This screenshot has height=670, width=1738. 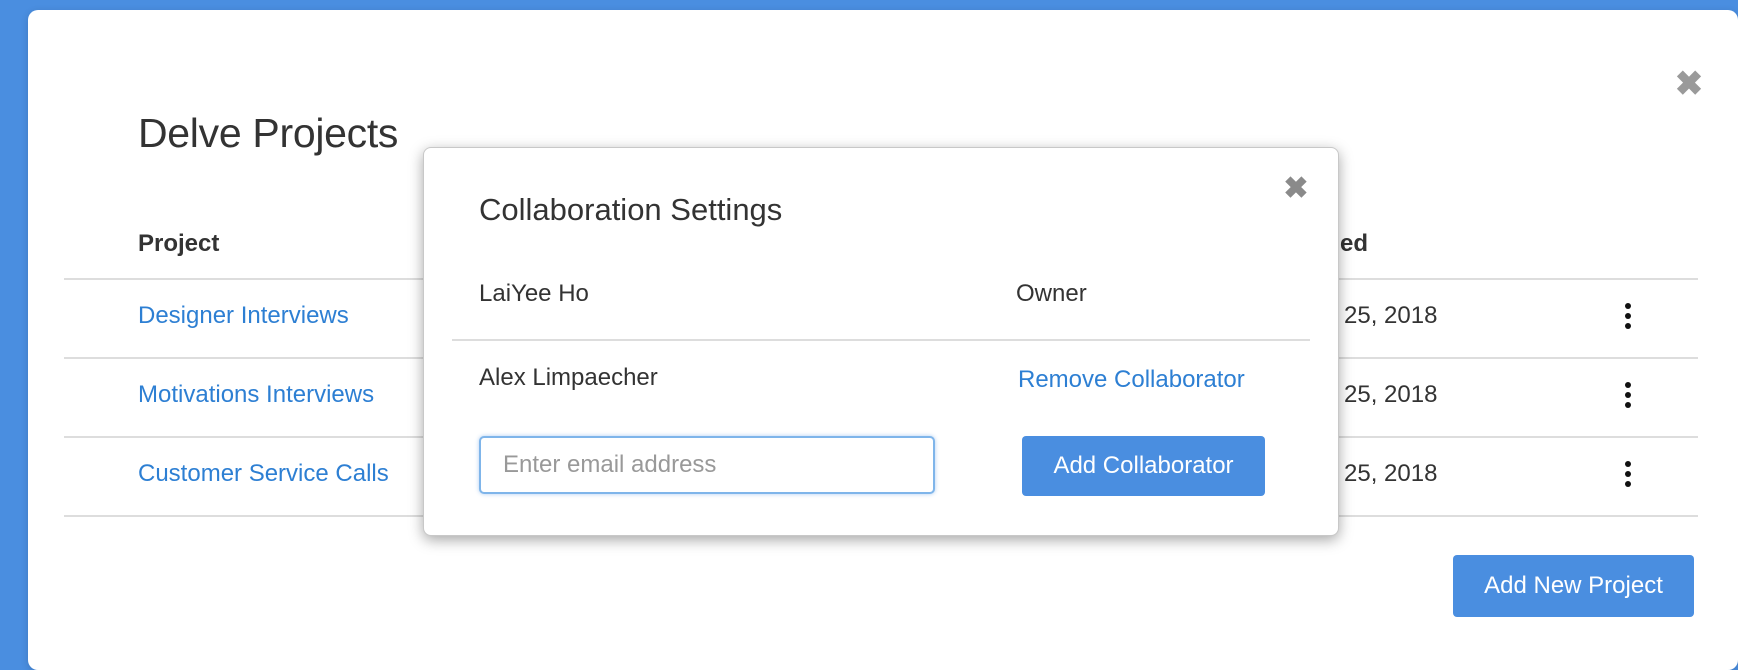 What do you see at coordinates (1131, 380) in the screenshot?
I see `remove-collaborator-link: Remove Collaborator` at bounding box center [1131, 380].